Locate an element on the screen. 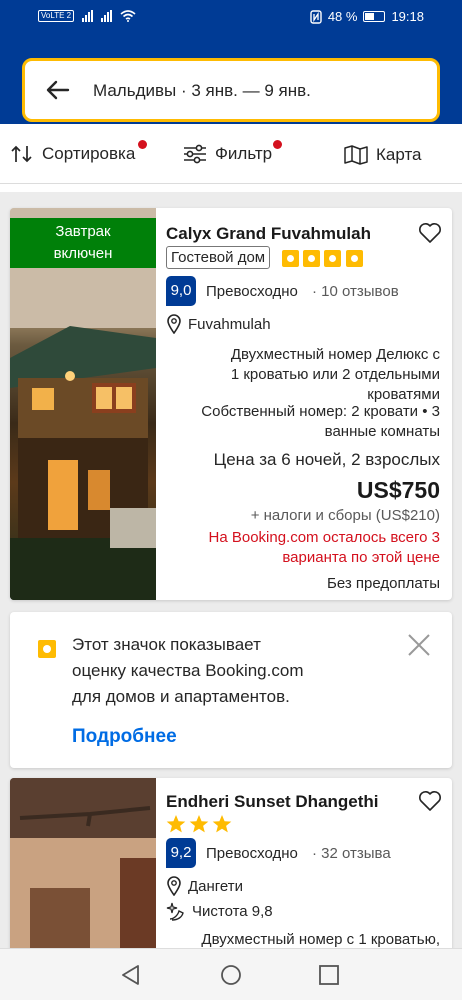 This screenshot has height=1000, width=462. filter-sliders-icon is located at coordinates (195, 154).